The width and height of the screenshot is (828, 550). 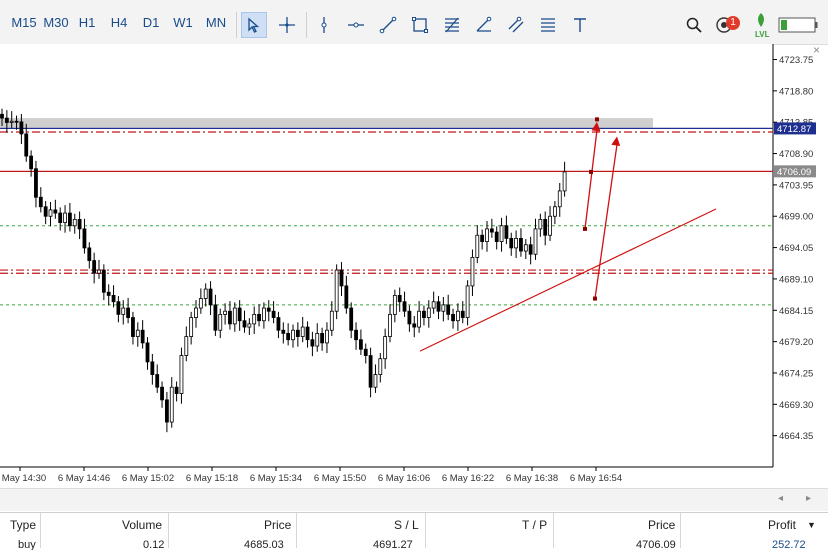 I want to click on horizontal-line-button, so click(x=356, y=25).